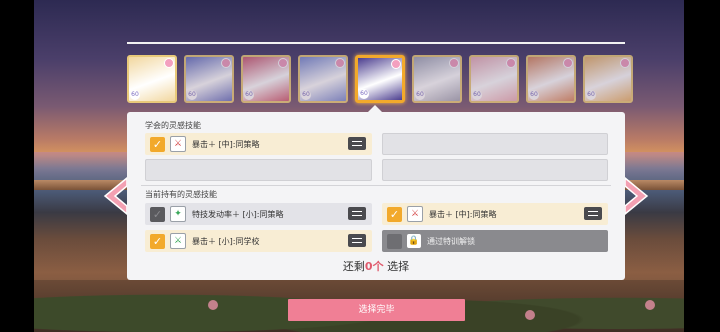  What do you see at coordinates (394, 241) in the screenshot?
I see `lock-box: ✓` at bounding box center [394, 241].